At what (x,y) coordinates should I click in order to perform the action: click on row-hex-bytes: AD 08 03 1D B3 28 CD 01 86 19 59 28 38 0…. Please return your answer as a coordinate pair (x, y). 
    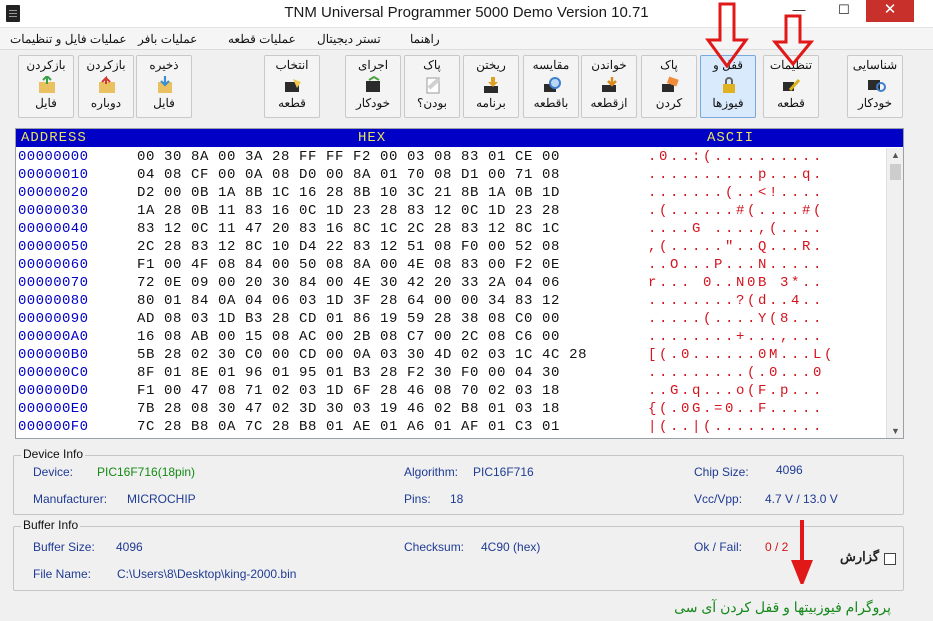
    Looking at the image, I should click on (348, 319).